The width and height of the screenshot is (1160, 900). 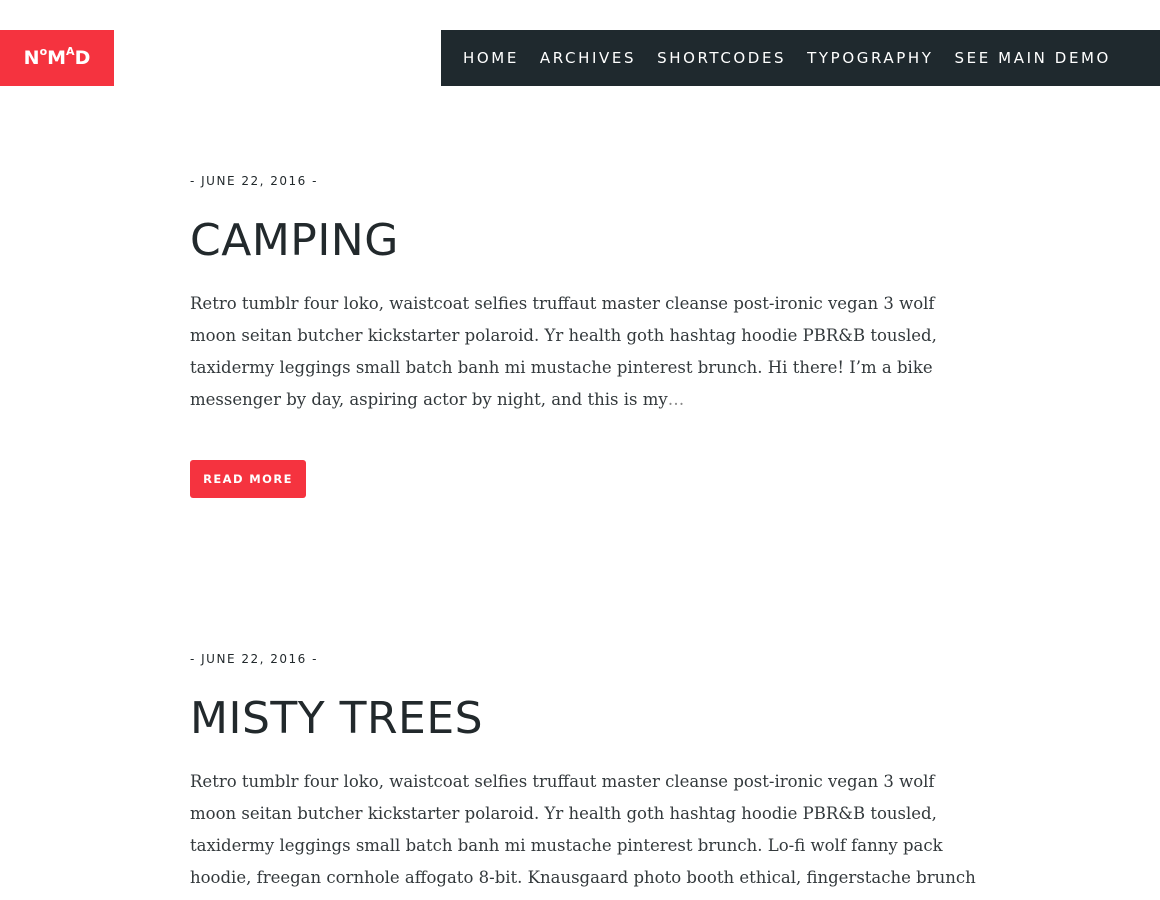 I want to click on logo-letter: M, so click(x=57, y=58).